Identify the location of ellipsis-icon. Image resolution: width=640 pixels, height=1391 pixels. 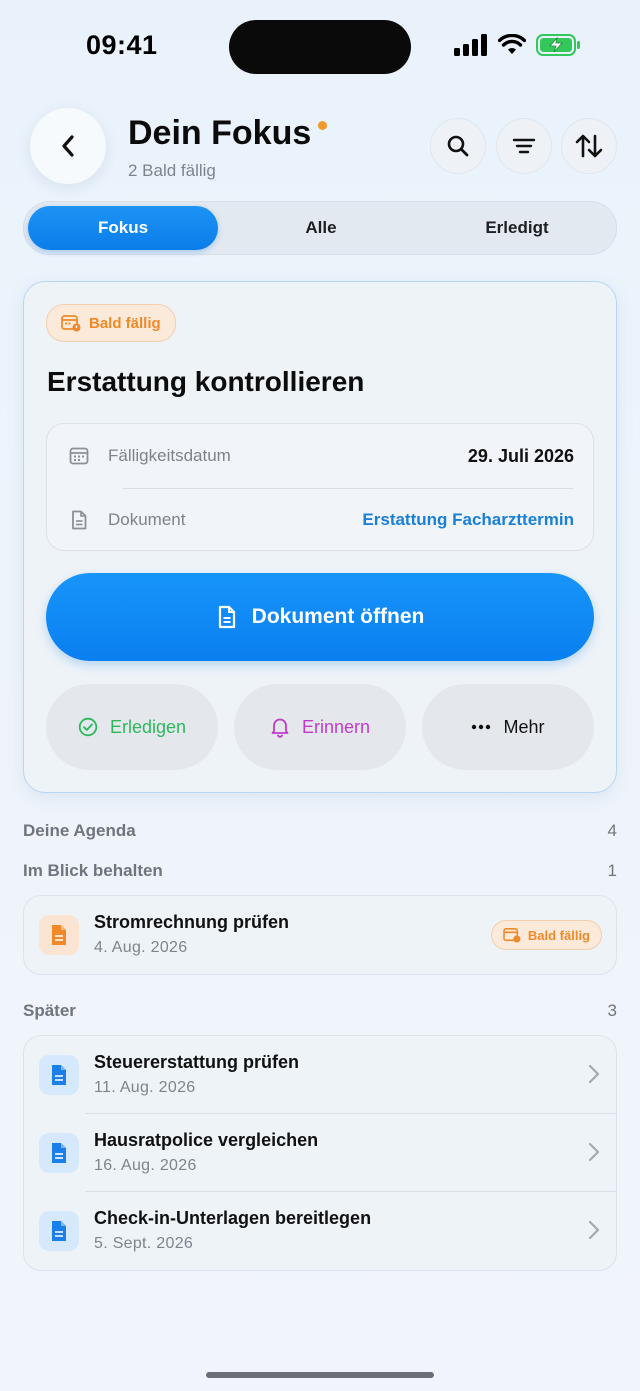
(481, 727).